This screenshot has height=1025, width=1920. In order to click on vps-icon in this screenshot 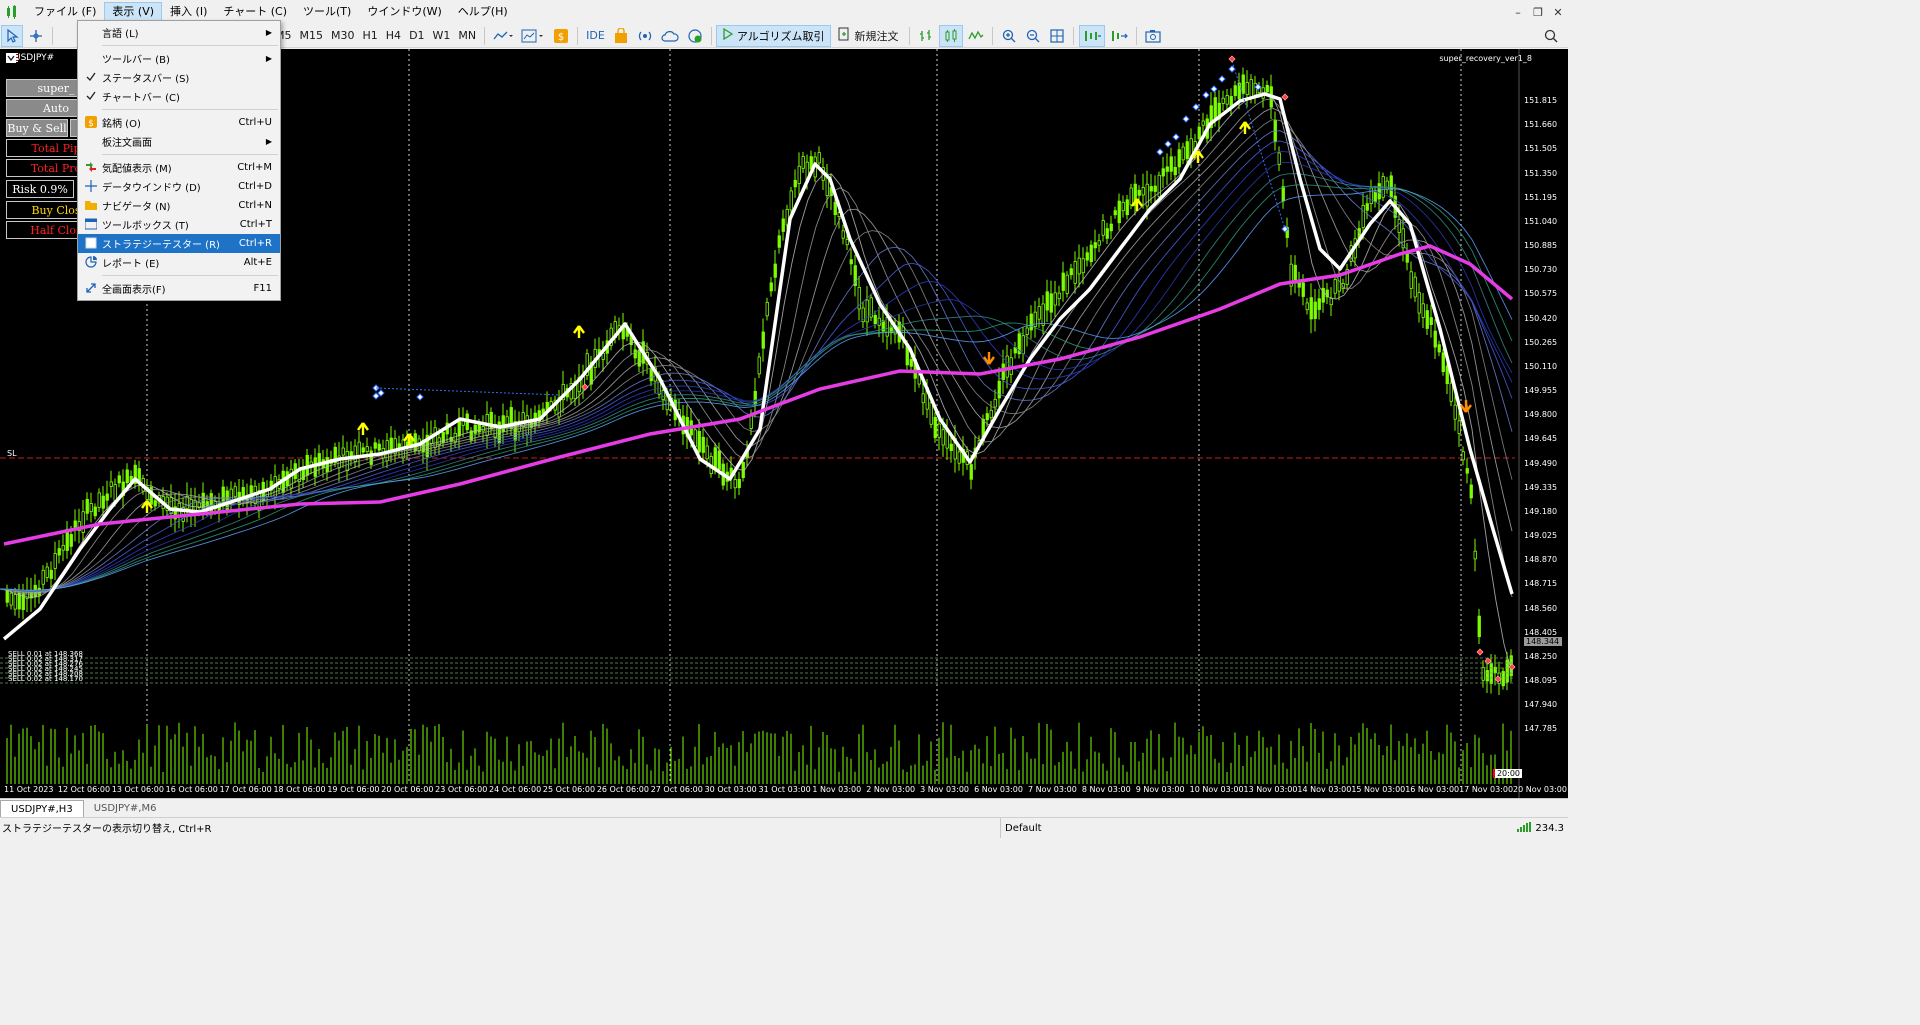, I will do `click(695, 36)`.